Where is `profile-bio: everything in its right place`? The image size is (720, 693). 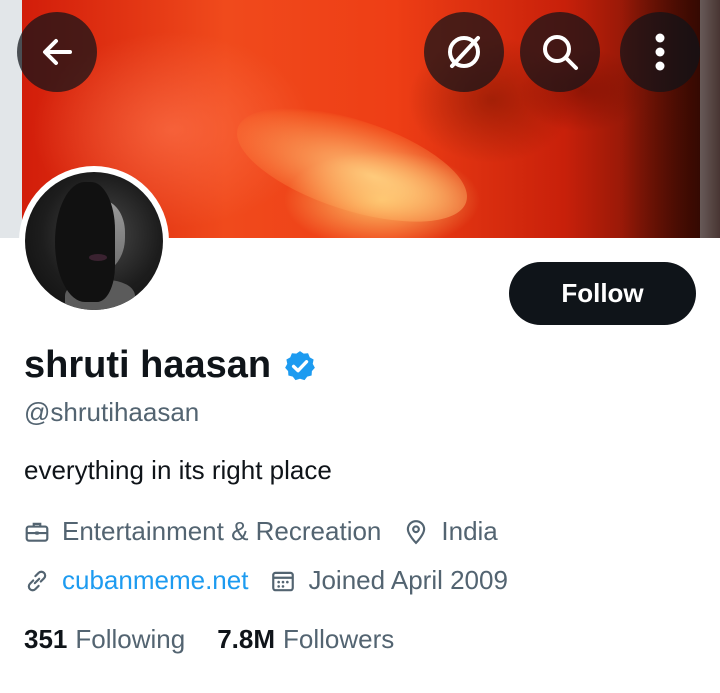 profile-bio: everything in its right place is located at coordinates (178, 470).